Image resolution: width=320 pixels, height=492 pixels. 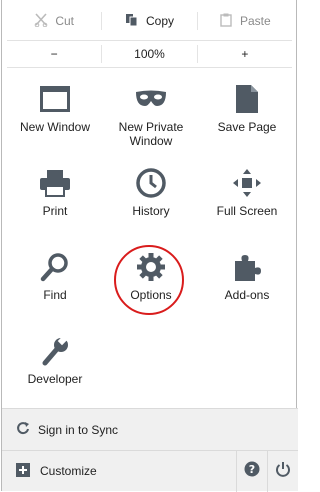 I want to click on tile-label: Print, so click(x=55, y=211).